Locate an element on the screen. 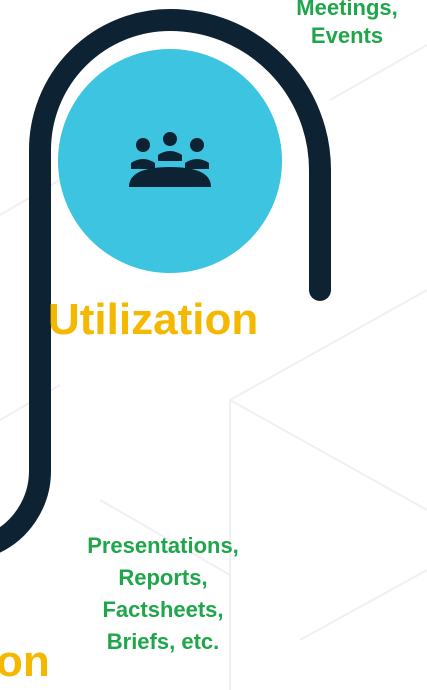 The width and height of the screenshot is (427, 690). stage-title: Utilization is located at coordinates (153, 319).